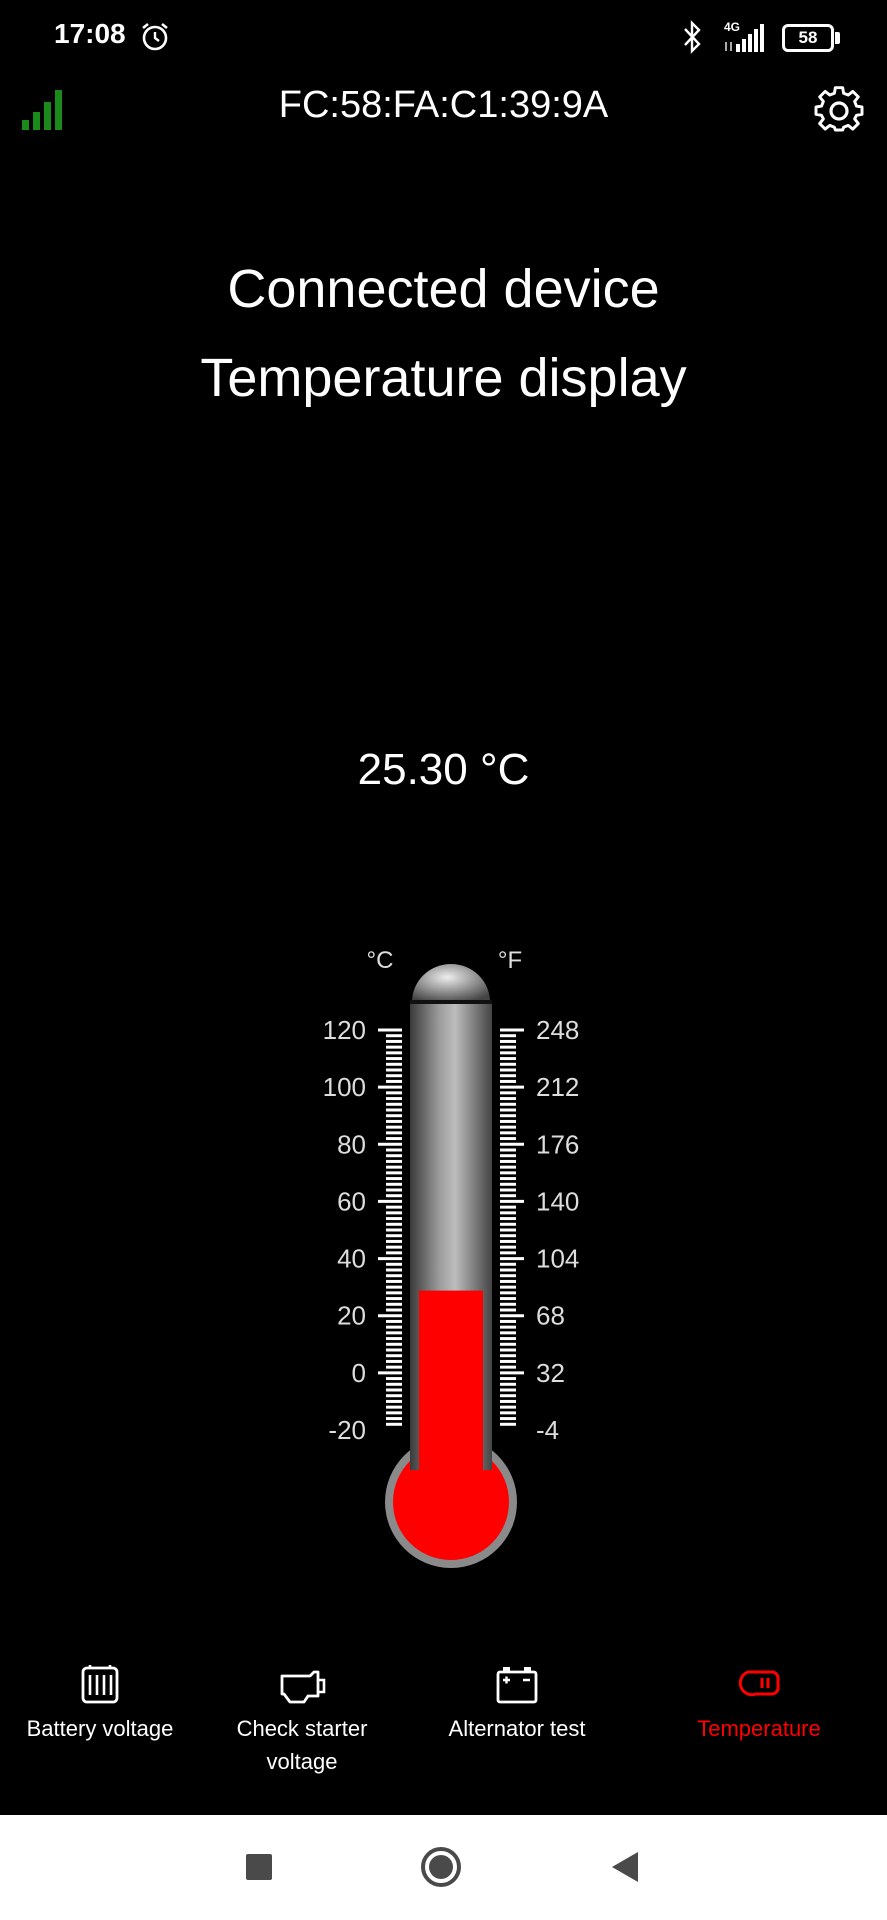  I want to click on thermometer-cap, so click(451, 983).